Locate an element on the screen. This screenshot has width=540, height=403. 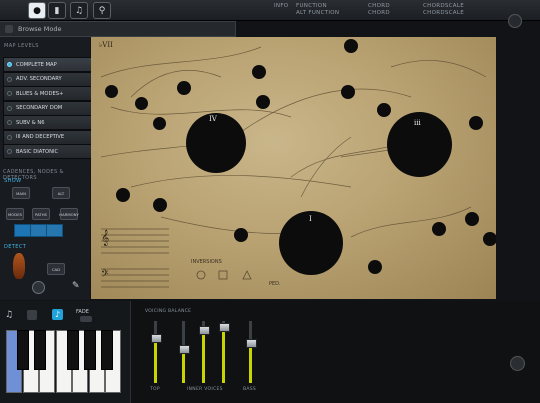
alt-button: ALT is located at coordinates (61, 193).